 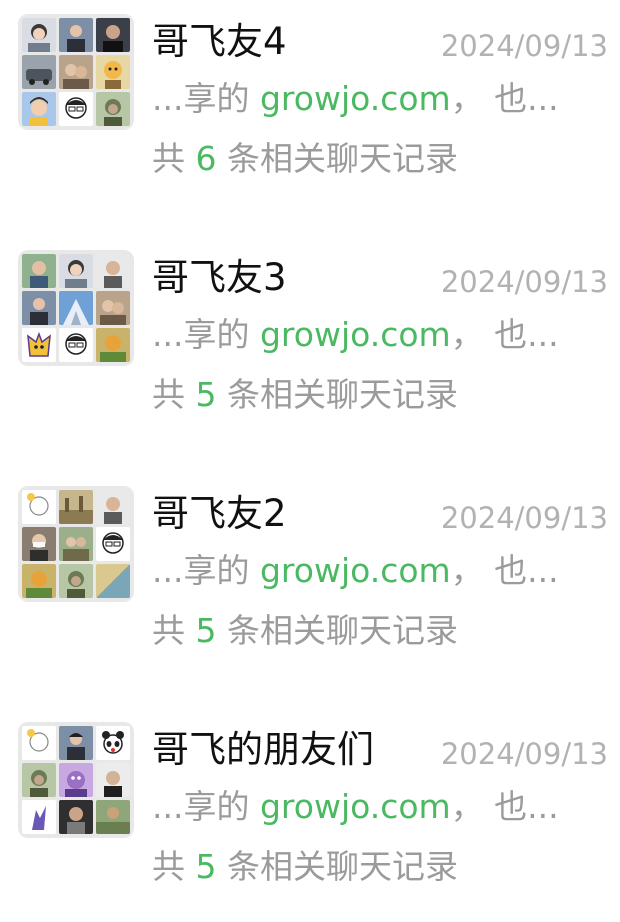 I want to click on related-records-count: 共 6 条相关聊天记录, so click(x=305, y=159).